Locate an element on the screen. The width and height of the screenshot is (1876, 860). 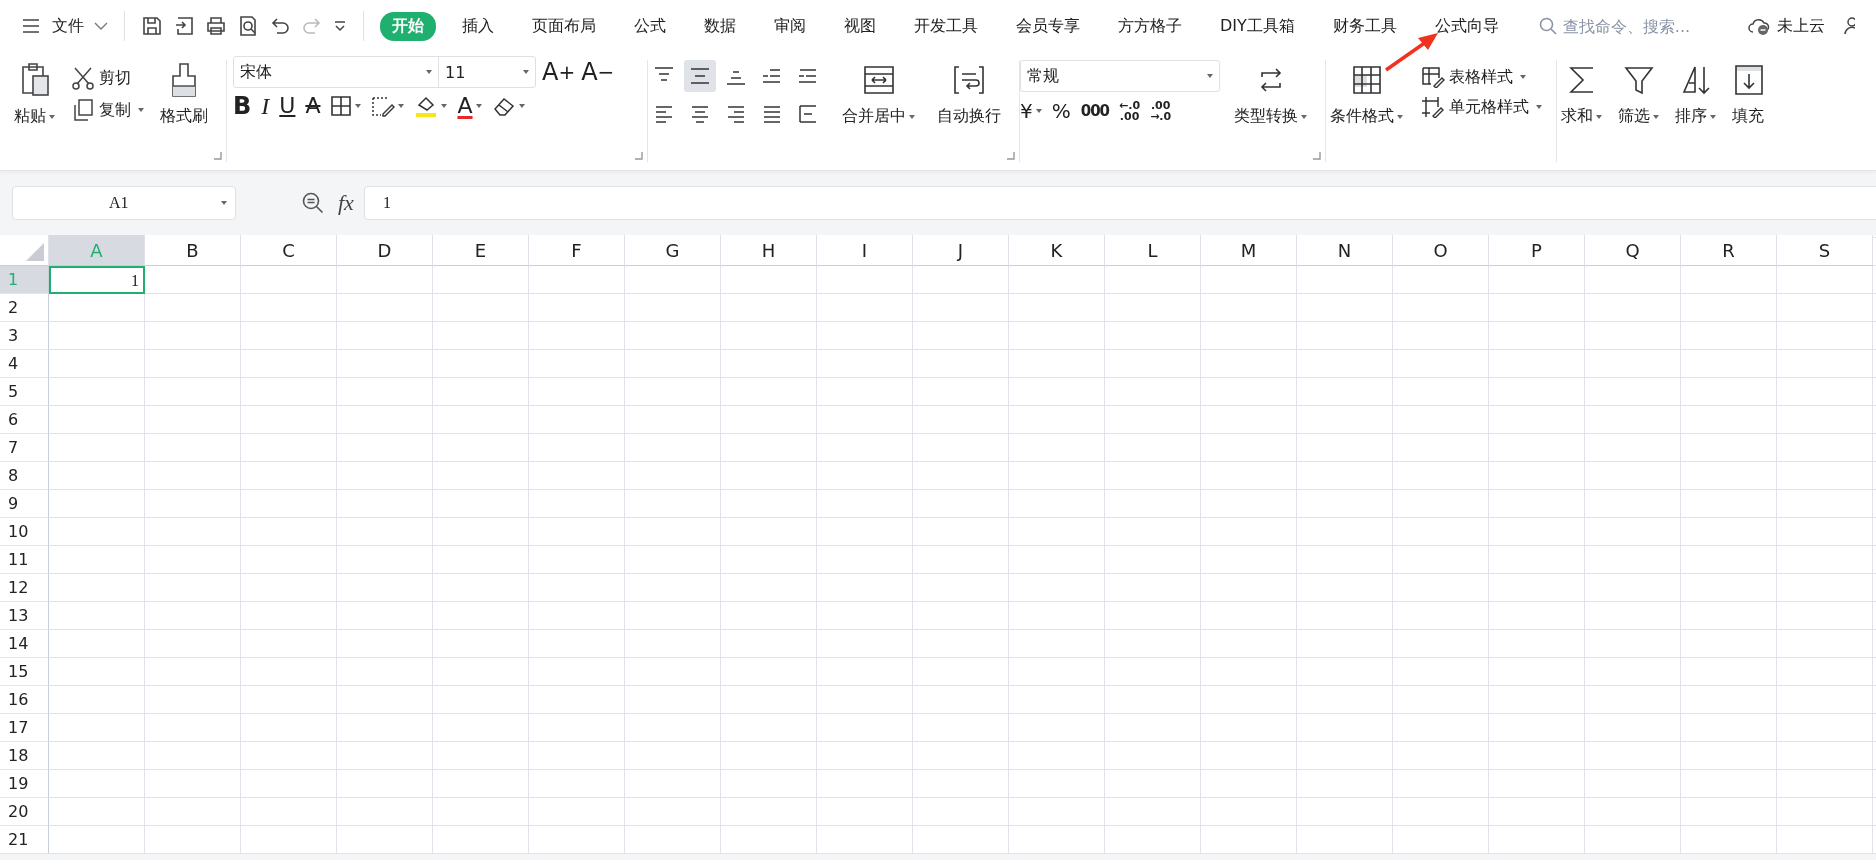
font-name-dropdown: 宋体 is located at coordinates (336, 72).